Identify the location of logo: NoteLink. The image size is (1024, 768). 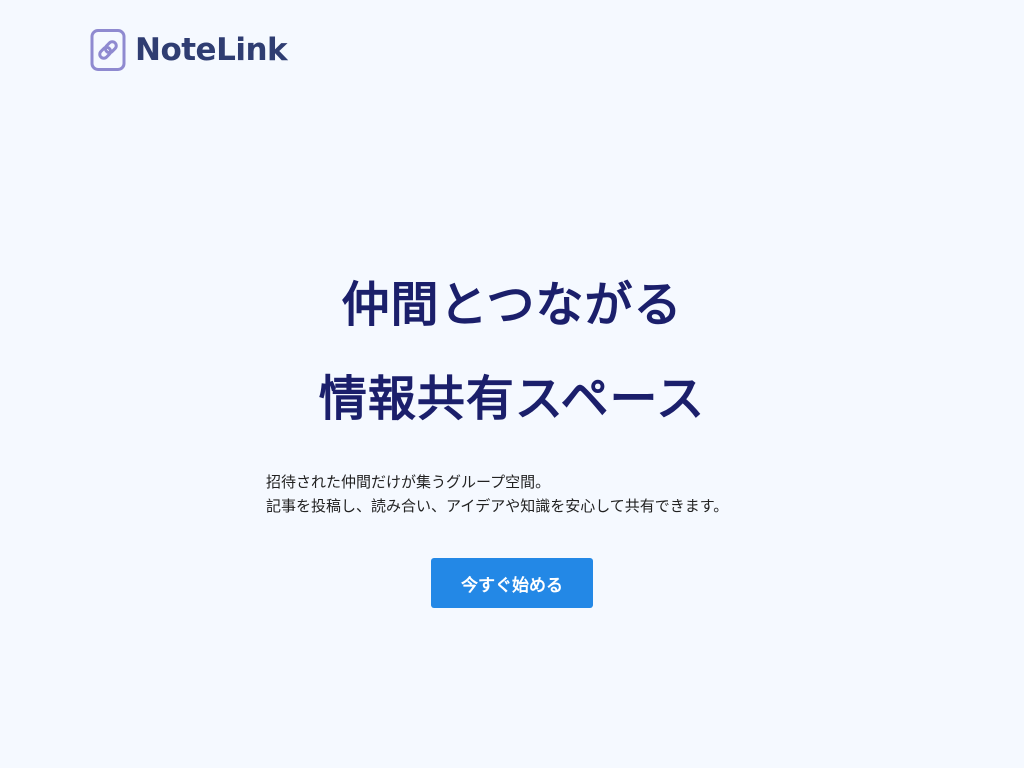
(189, 50).